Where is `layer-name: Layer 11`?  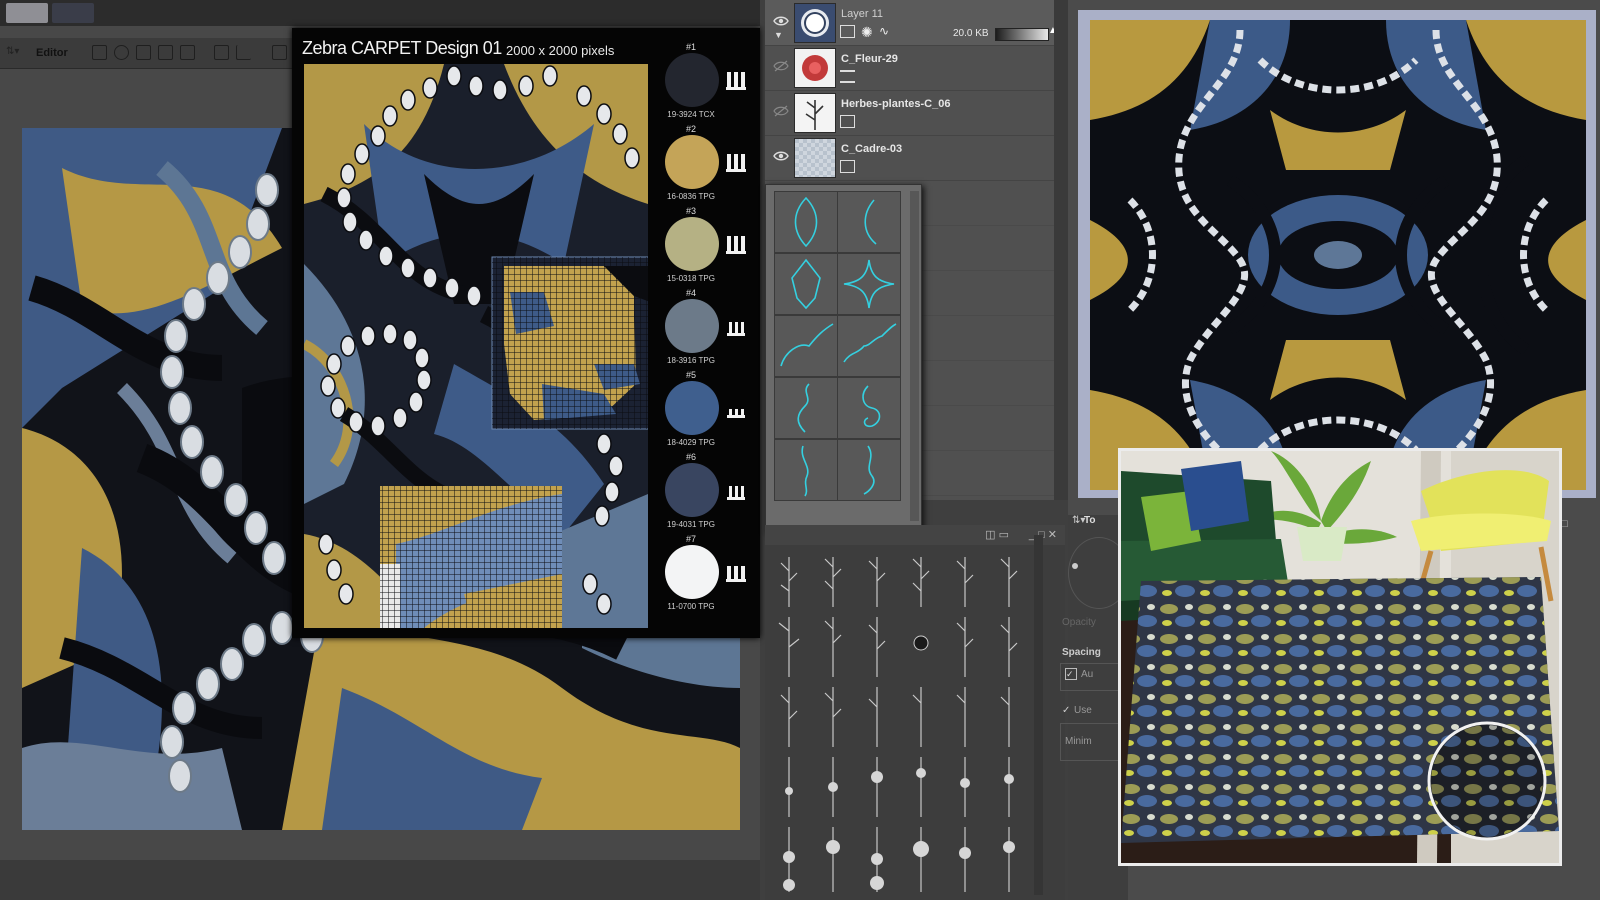 layer-name: Layer 11 is located at coordinates (862, 14).